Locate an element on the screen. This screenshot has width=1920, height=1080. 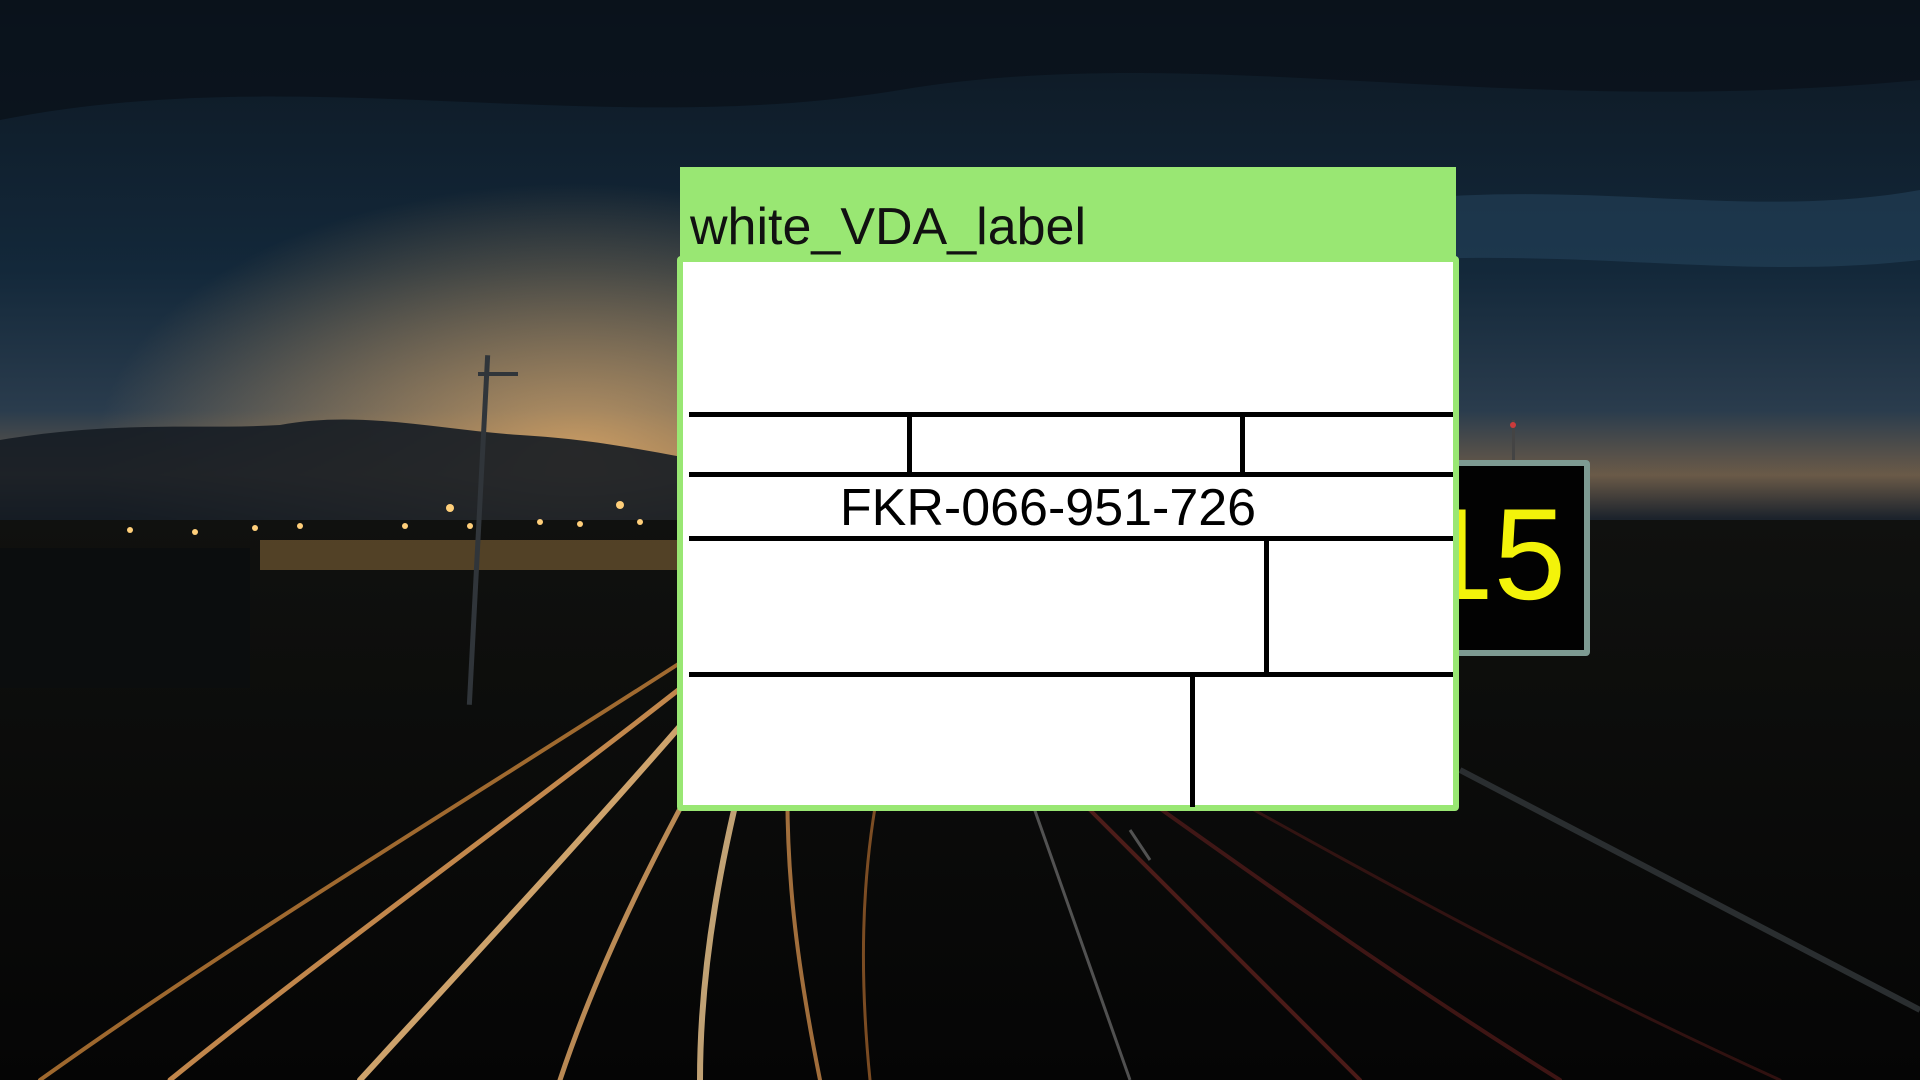
annotation-class-label: white_VDA_label is located at coordinates (888, 227).